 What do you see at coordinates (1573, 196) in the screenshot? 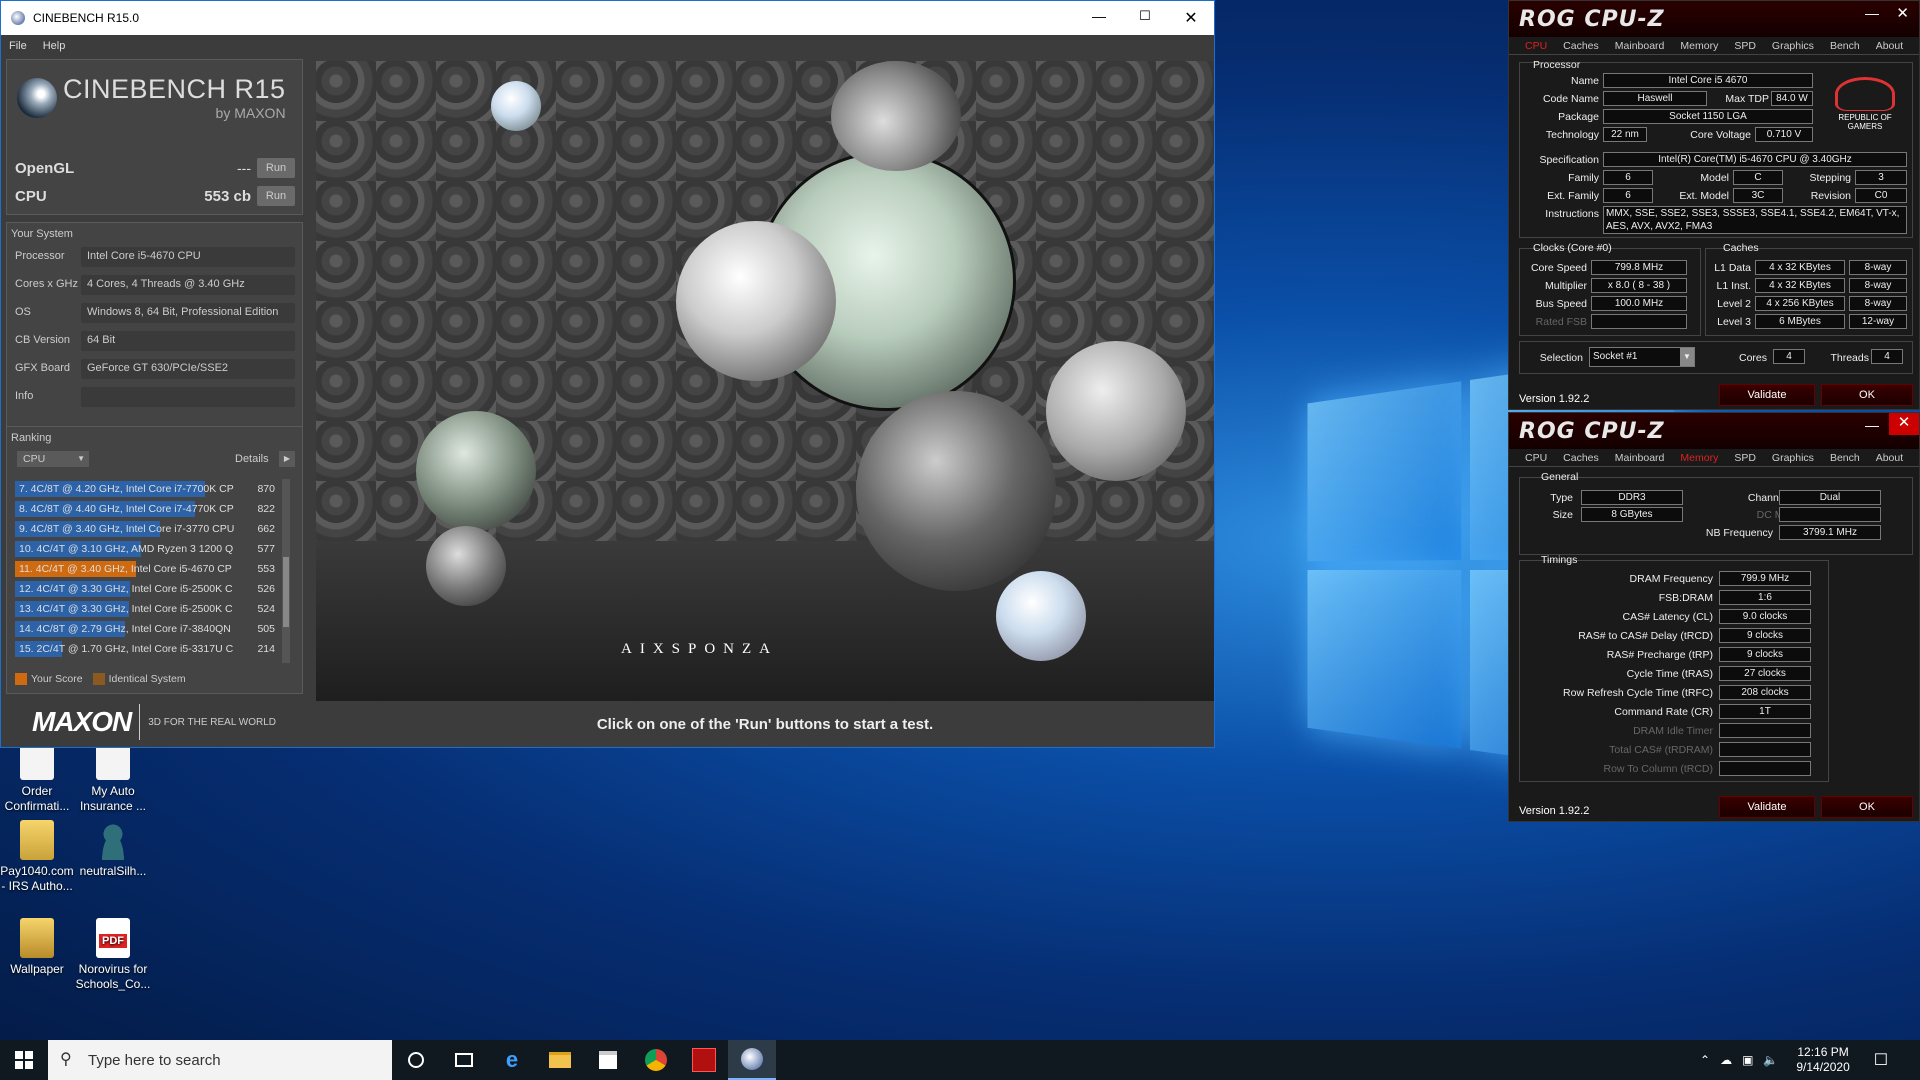
I see `extfamily-label: Ext. Family` at bounding box center [1573, 196].